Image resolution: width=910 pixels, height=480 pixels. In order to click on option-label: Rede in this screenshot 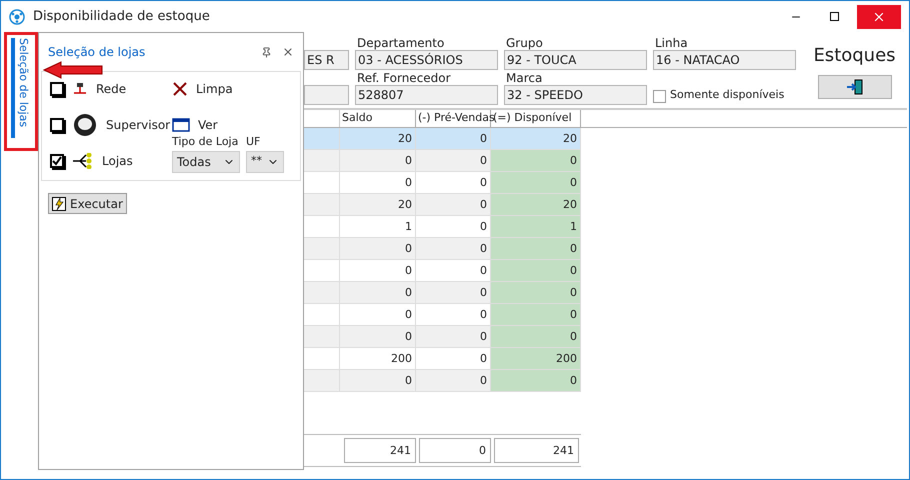, I will do `click(111, 89)`.